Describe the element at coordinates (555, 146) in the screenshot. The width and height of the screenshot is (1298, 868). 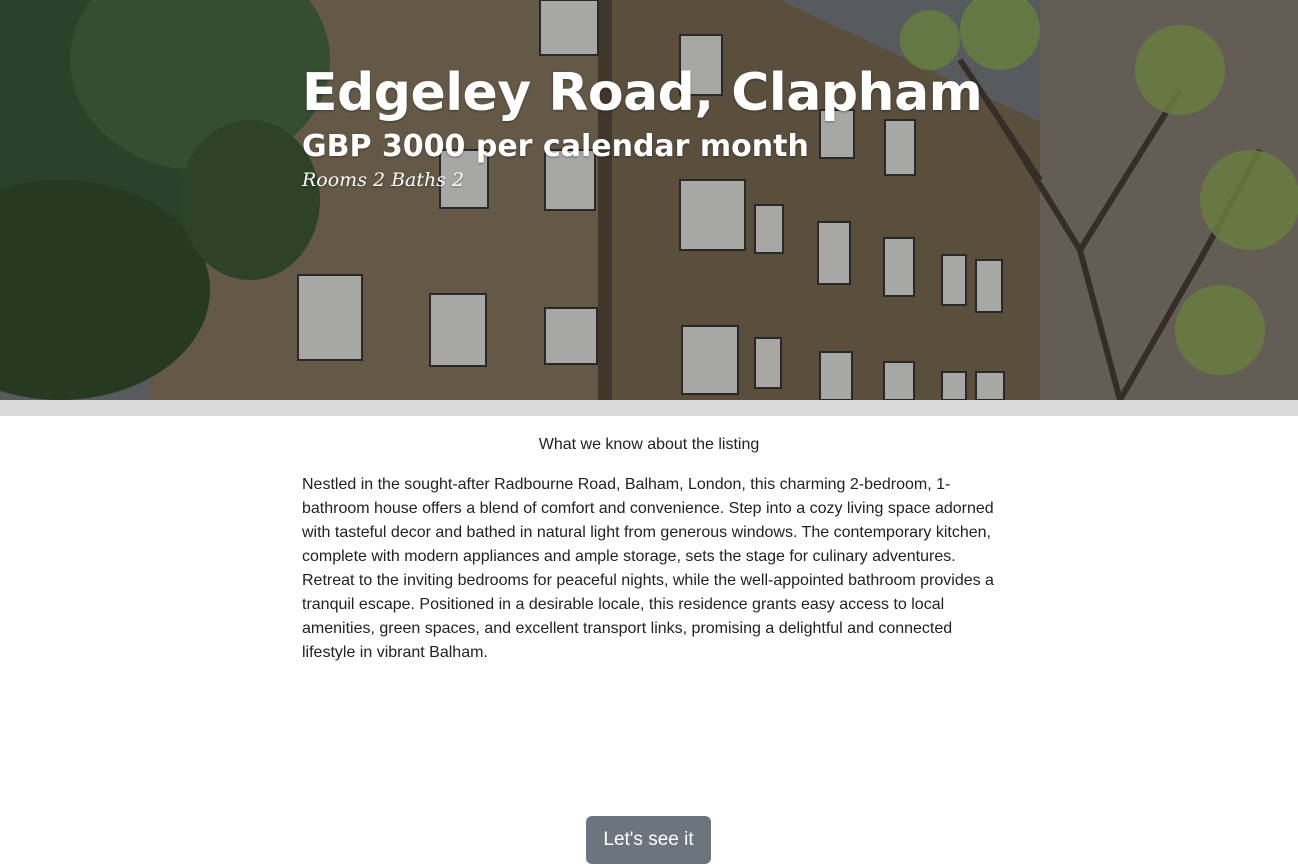
I see `listing-price: GBP 3000 per calendar month` at that location.